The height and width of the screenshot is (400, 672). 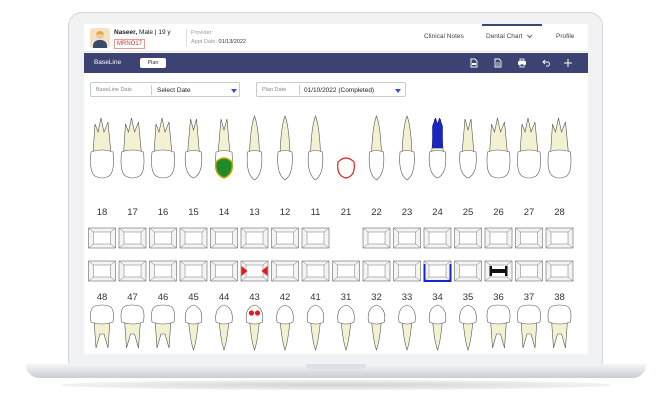 I want to click on lower-tooth-48: 48, so click(x=102, y=320).